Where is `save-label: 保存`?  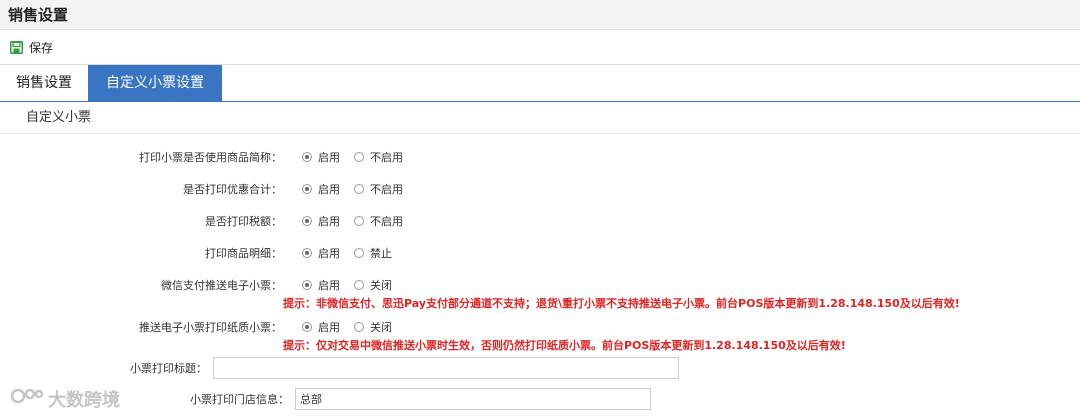
save-label: 保存 is located at coordinates (41, 47).